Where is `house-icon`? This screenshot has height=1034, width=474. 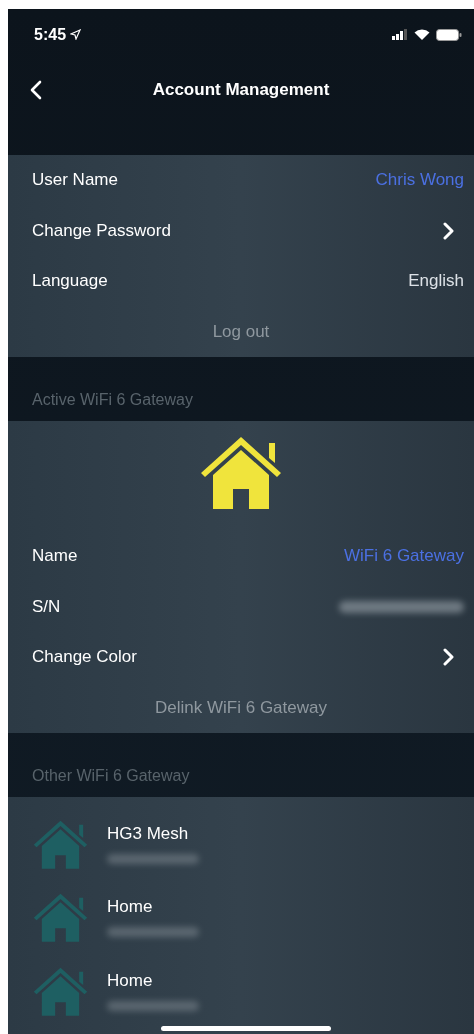
house-icon is located at coordinates (60, 917).